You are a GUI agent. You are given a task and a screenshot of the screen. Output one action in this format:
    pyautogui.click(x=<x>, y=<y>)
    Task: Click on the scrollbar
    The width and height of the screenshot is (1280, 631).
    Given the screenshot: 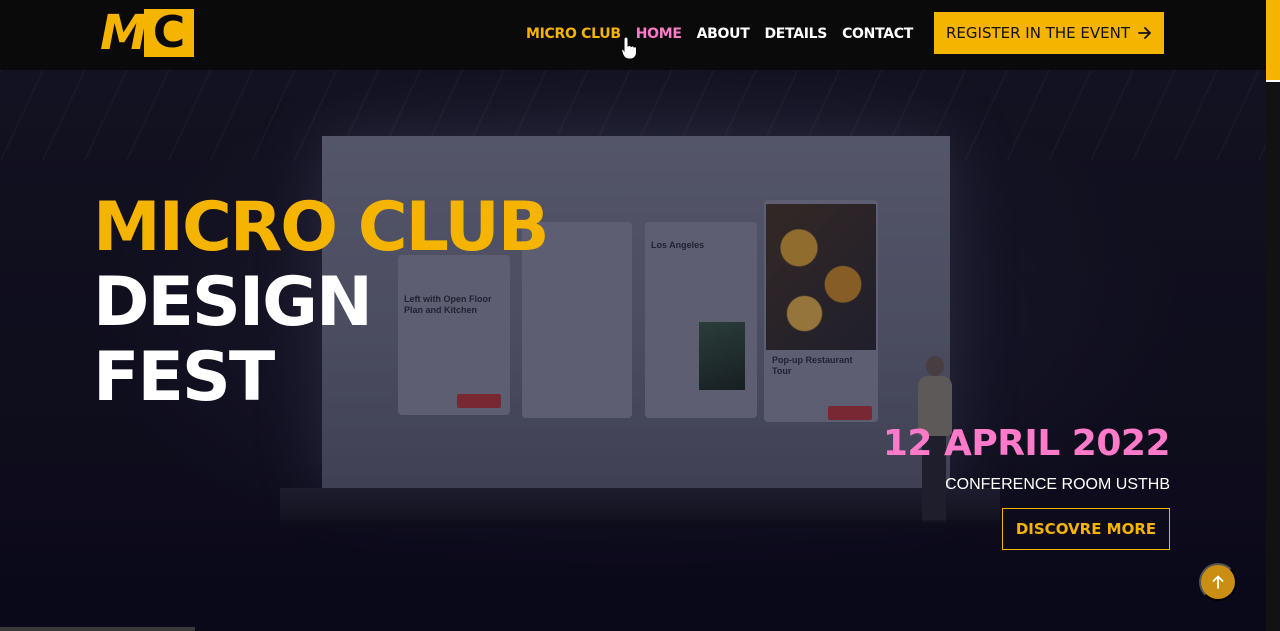 What is the action you would take?
    pyautogui.click(x=1273, y=315)
    